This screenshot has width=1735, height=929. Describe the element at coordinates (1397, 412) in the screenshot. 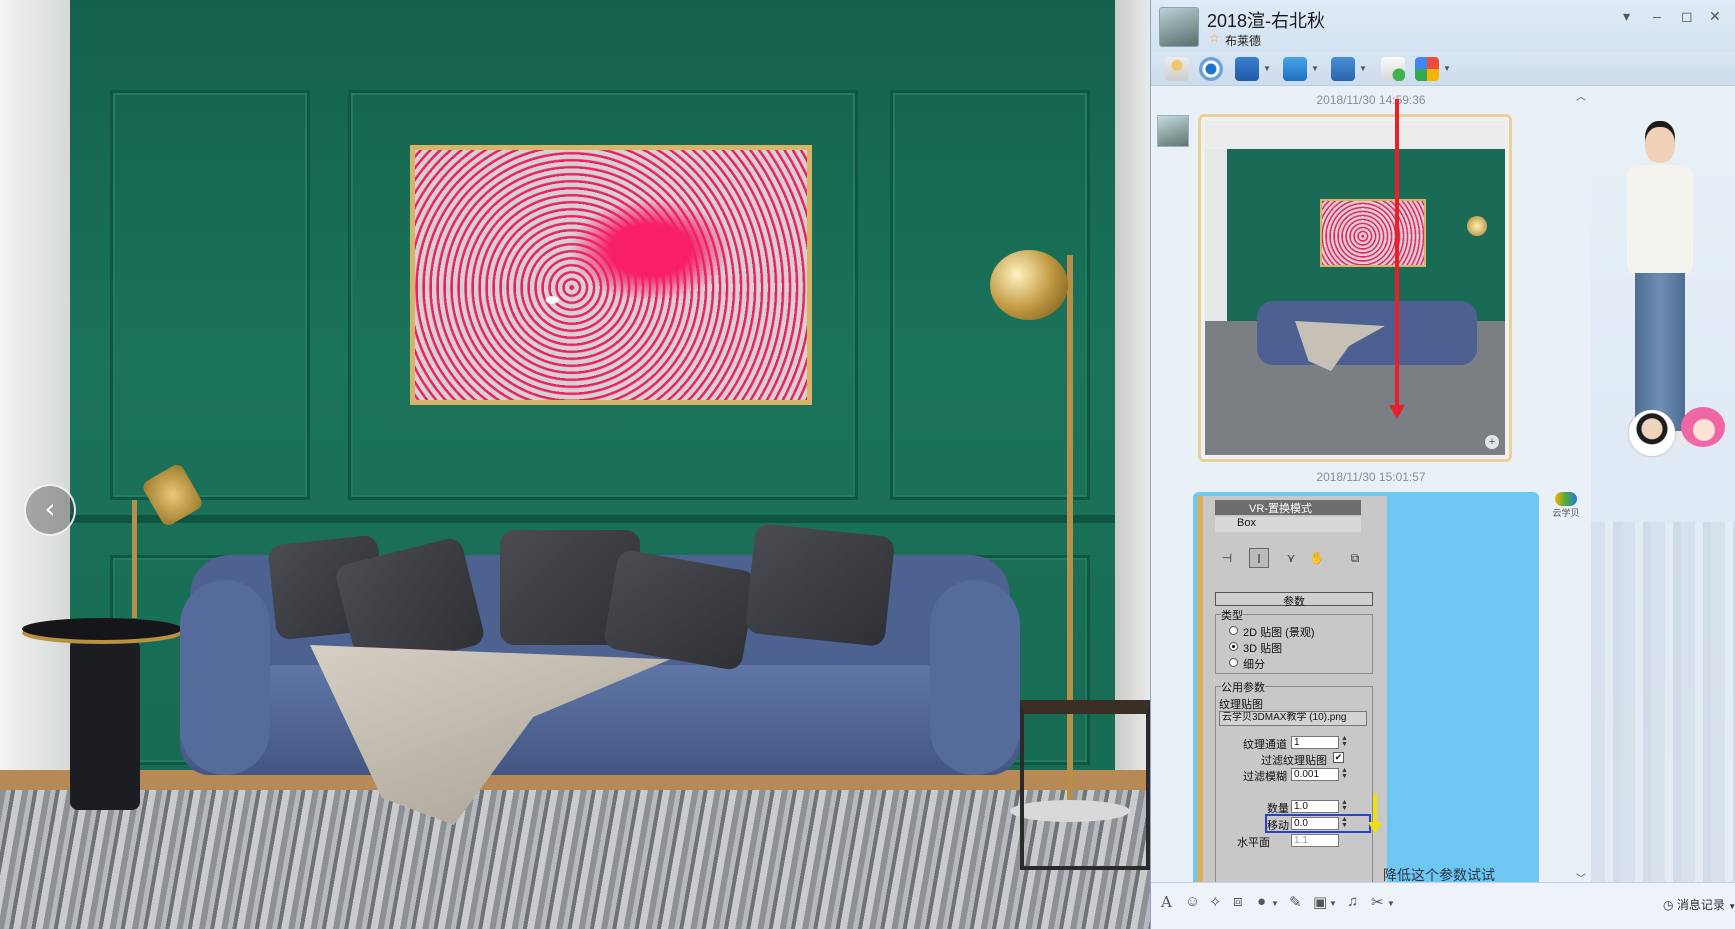

I see `red-arrow-head` at that location.